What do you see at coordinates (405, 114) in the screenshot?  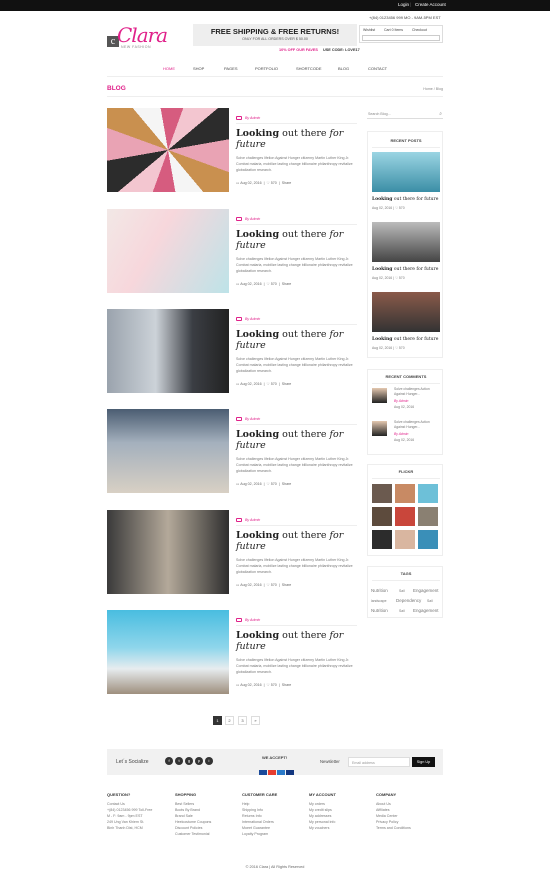 I see `sidebar-search-input: Search Blog... ⌕` at bounding box center [405, 114].